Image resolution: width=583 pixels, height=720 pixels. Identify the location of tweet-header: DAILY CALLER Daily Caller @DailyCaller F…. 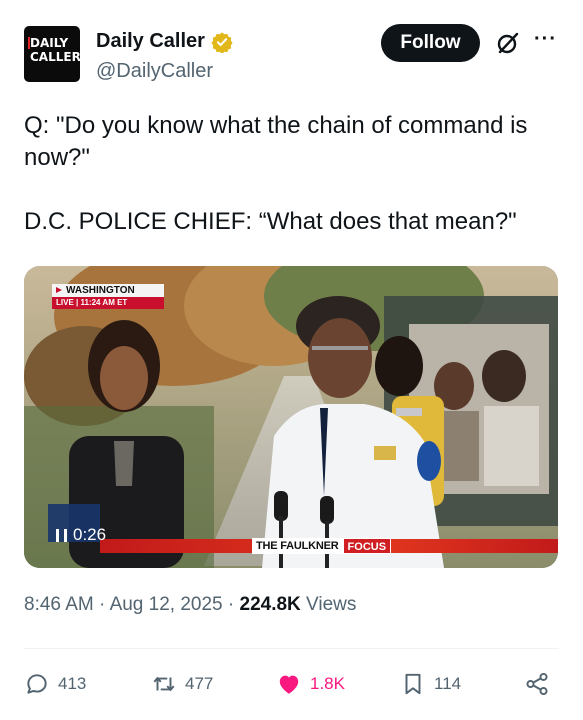
(291, 53).